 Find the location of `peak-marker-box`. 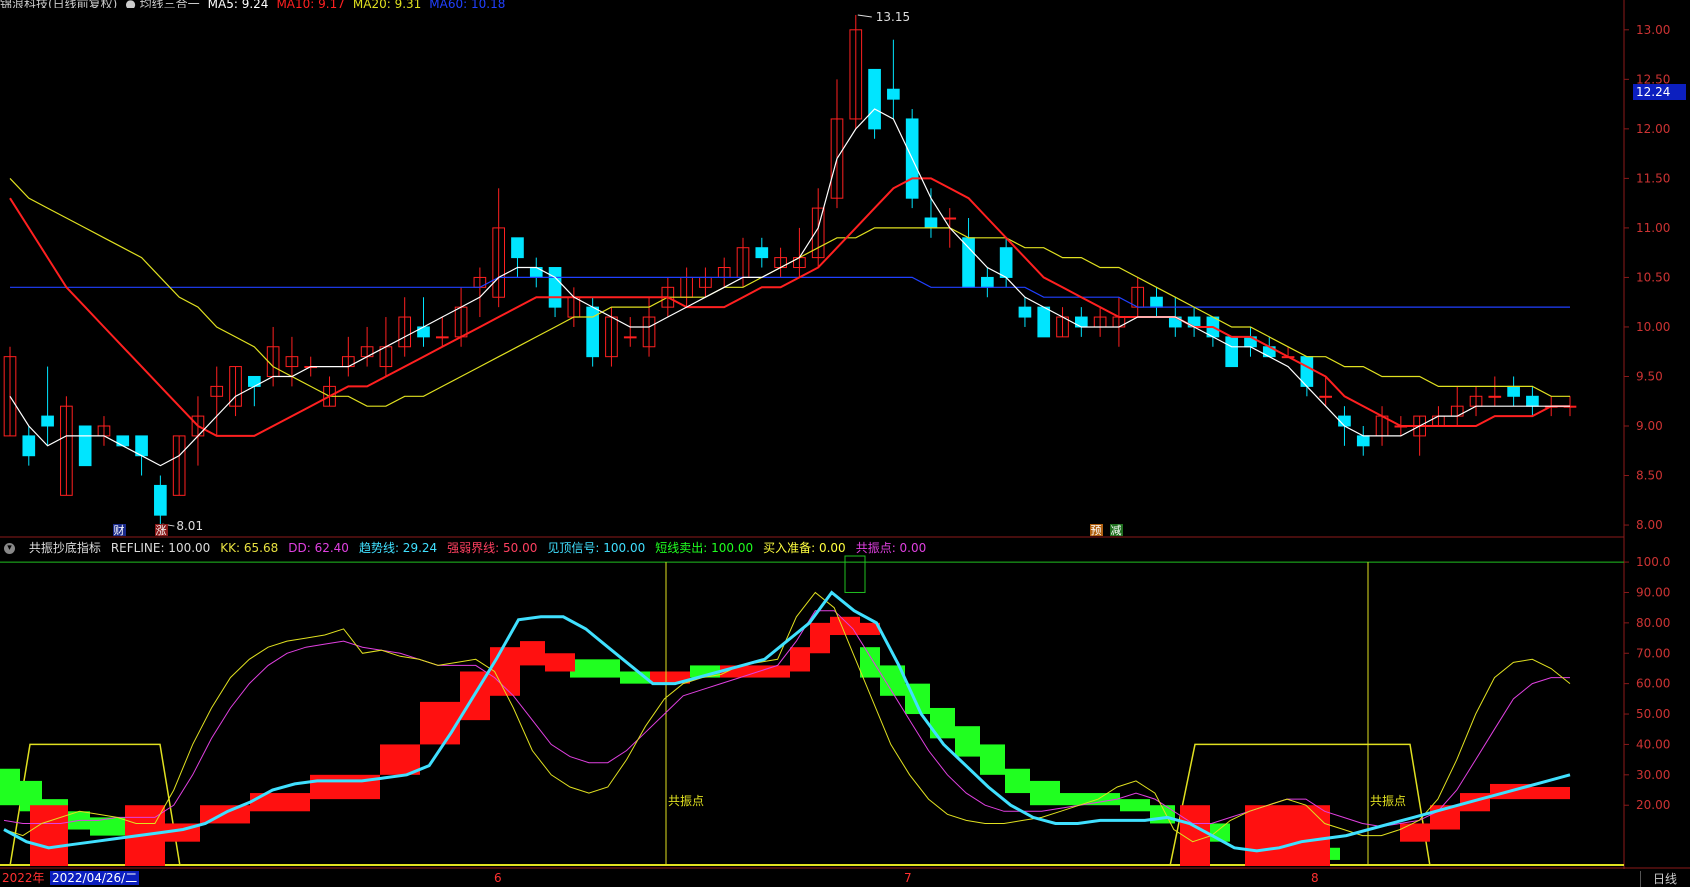

peak-marker-box is located at coordinates (855, 574).